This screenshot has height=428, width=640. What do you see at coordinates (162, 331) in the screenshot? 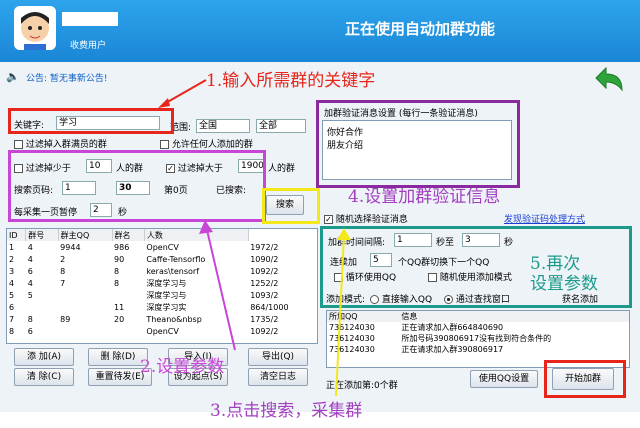
I see `table-row: 8 6 OpenCV 1092/2` at bounding box center [162, 331].